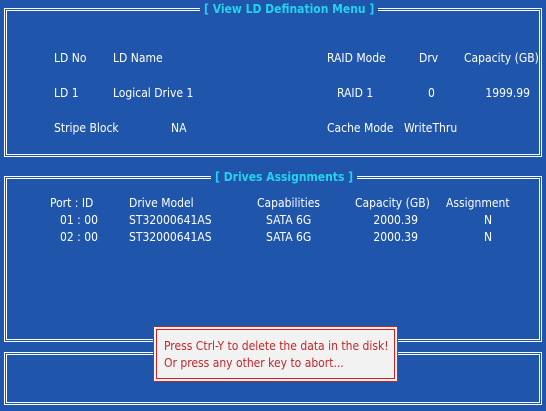 This screenshot has width=546, height=411. I want to click on drive-row-2-port: 02 : 00, so click(79, 237).